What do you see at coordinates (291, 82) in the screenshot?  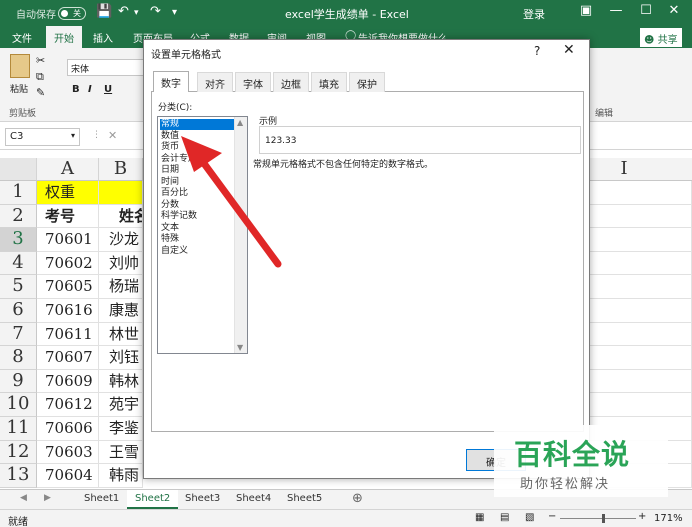 I see `tab-border: 边框` at bounding box center [291, 82].